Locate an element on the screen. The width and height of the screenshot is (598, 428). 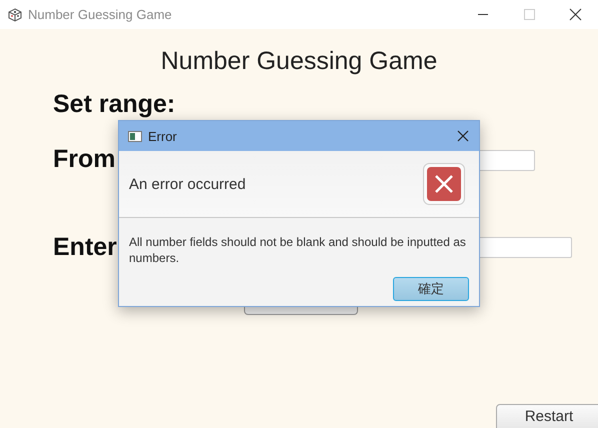
guess-field is located at coordinates (525, 247).